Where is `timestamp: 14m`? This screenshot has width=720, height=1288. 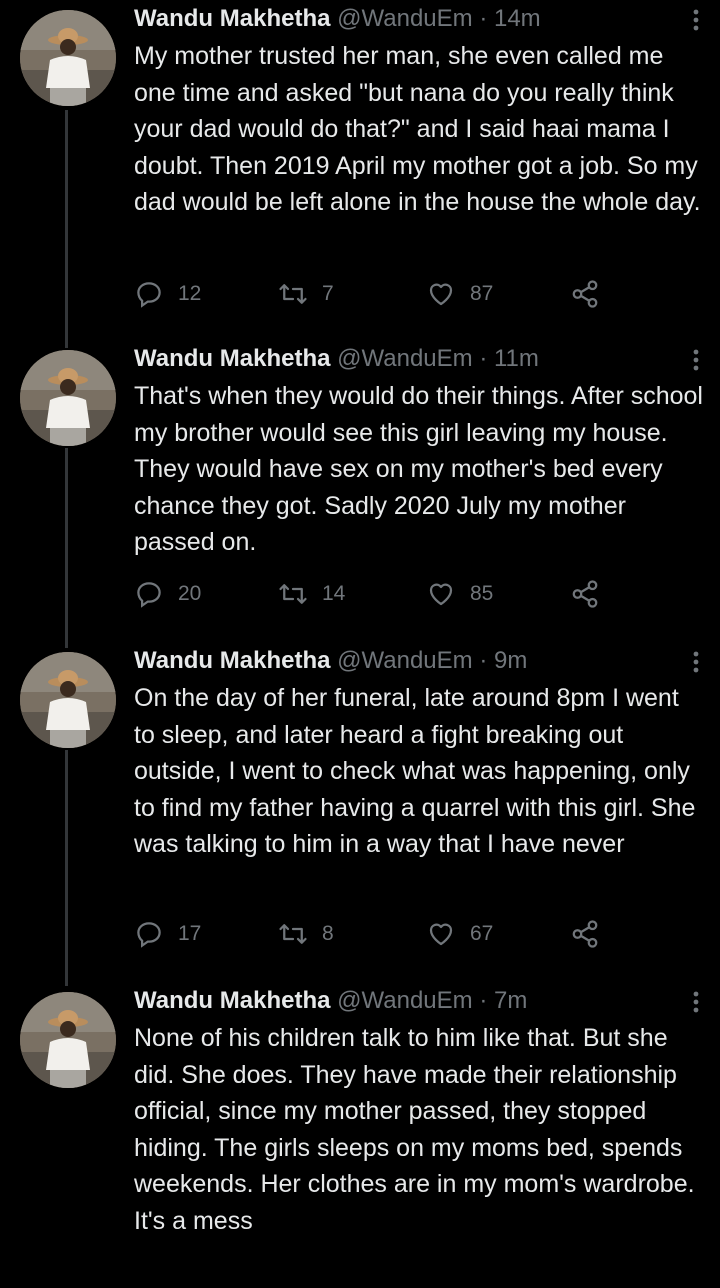 timestamp: 14m is located at coordinates (517, 18).